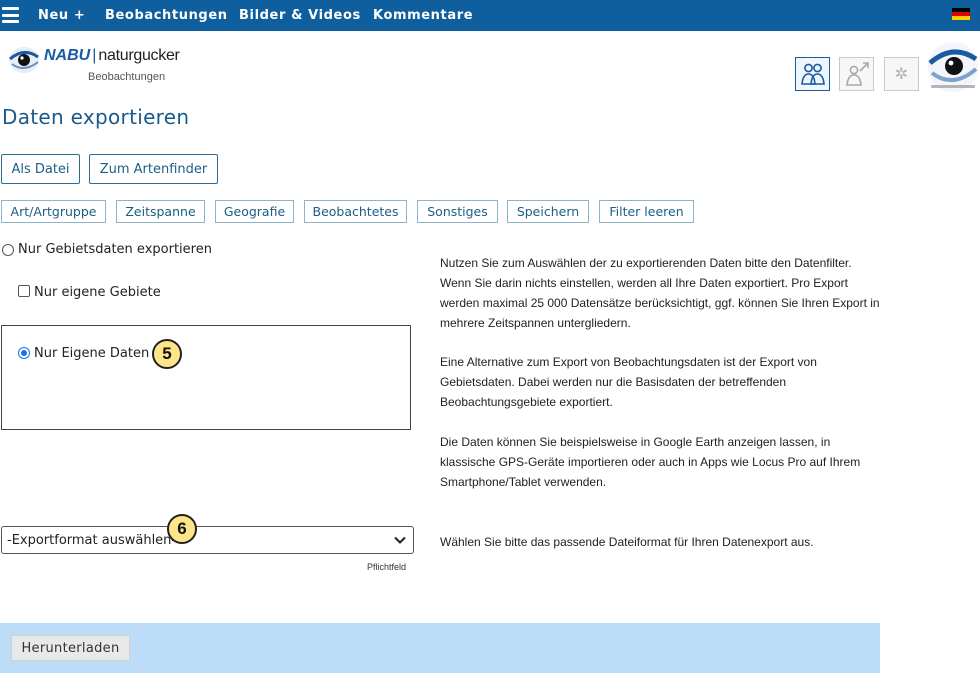 This screenshot has width=980, height=673. What do you see at coordinates (901, 74) in the screenshot?
I see `gear-icon: ✲` at bounding box center [901, 74].